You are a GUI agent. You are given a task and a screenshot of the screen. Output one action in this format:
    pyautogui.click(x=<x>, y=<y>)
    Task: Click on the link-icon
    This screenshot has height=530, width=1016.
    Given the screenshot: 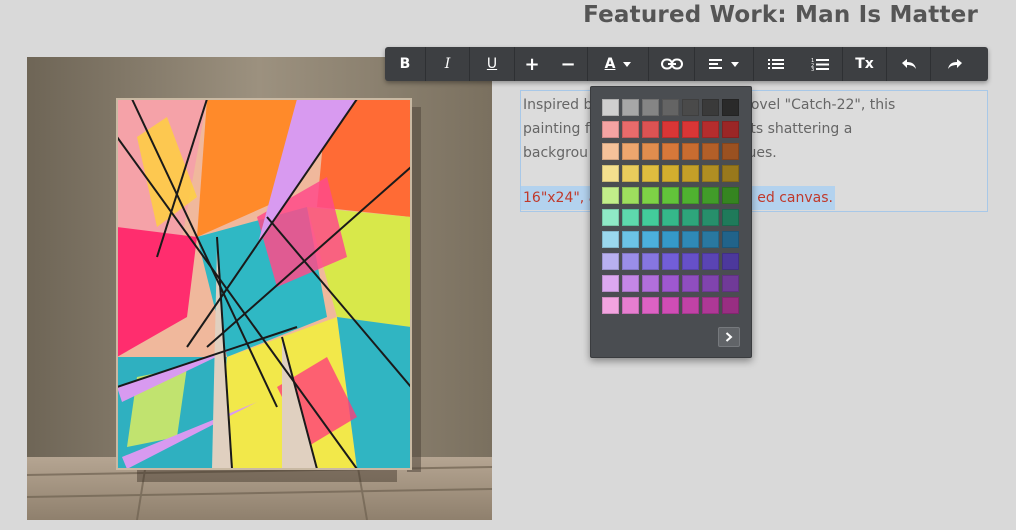 What is the action you would take?
    pyautogui.click(x=671, y=64)
    